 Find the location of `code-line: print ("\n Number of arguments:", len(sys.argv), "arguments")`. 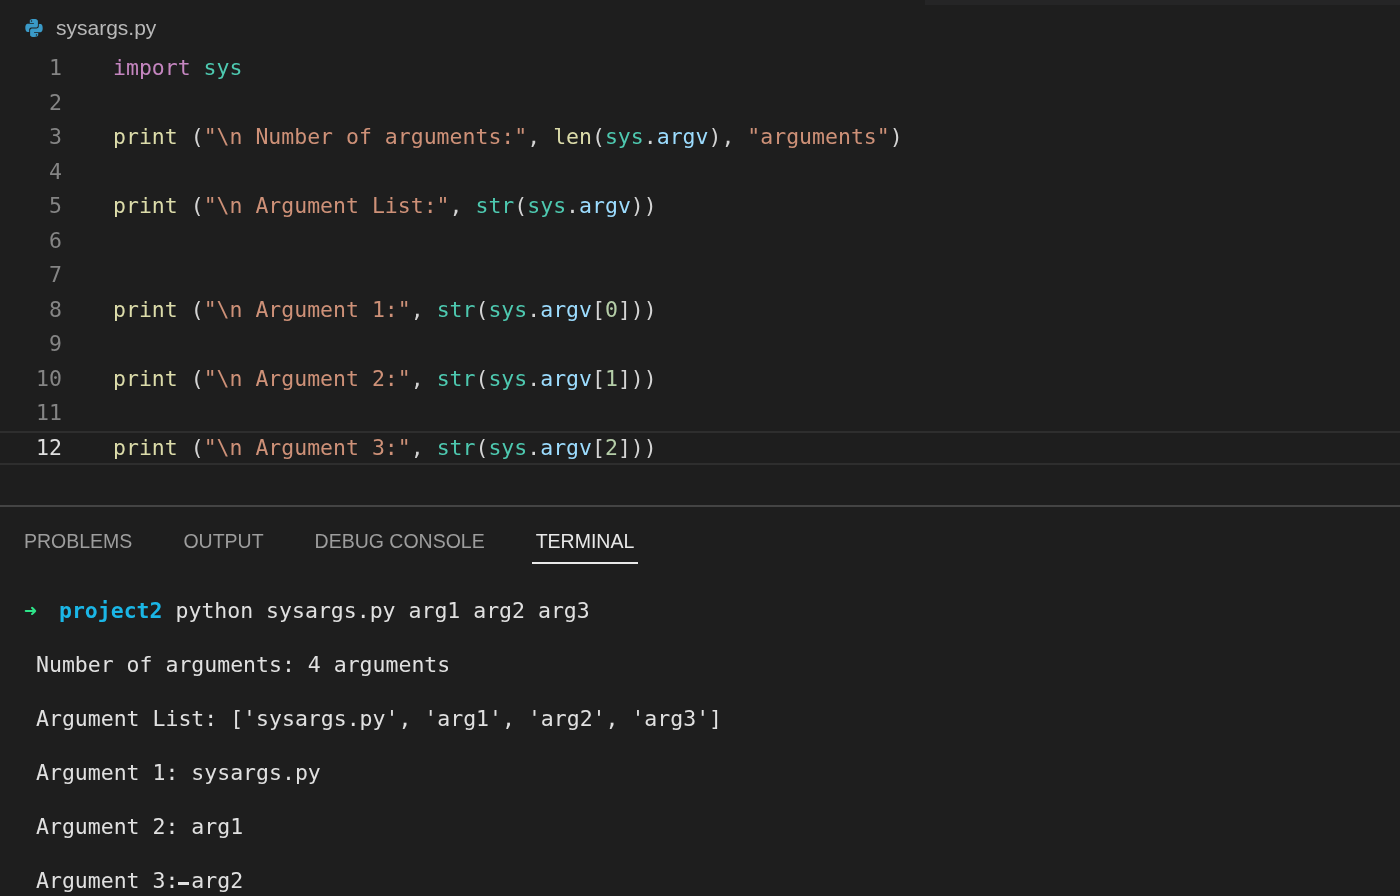

code-line: print ("\n Number of arguments:", len(sys.argv), "arguments") is located at coordinates (508, 137).